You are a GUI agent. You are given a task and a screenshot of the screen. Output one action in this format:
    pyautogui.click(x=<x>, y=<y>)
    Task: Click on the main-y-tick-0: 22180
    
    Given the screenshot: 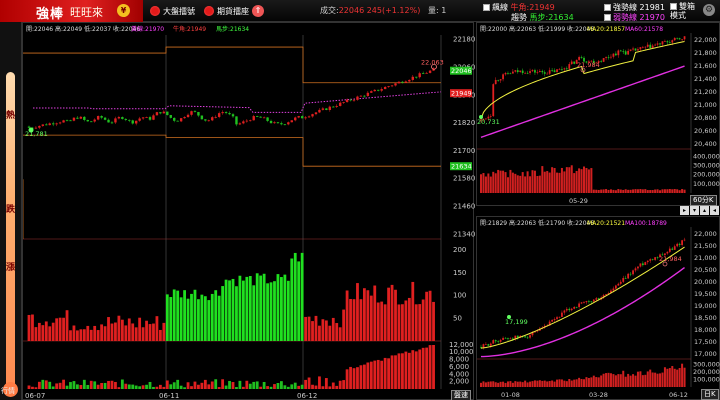 What is the action you would take?
    pyautogui.click(x=464, y=40)
    